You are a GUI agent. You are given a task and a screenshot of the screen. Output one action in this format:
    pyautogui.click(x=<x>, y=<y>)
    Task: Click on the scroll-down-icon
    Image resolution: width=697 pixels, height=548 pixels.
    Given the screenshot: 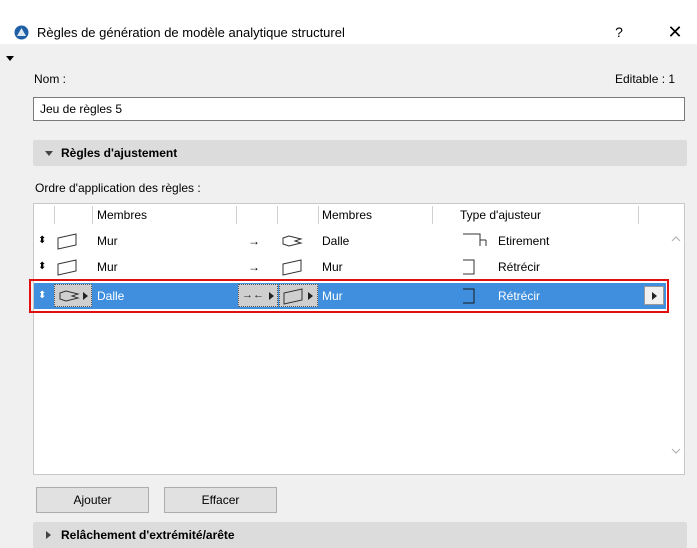 What is the action you would take?
    pyautogui.click(x=676, y=451)
    